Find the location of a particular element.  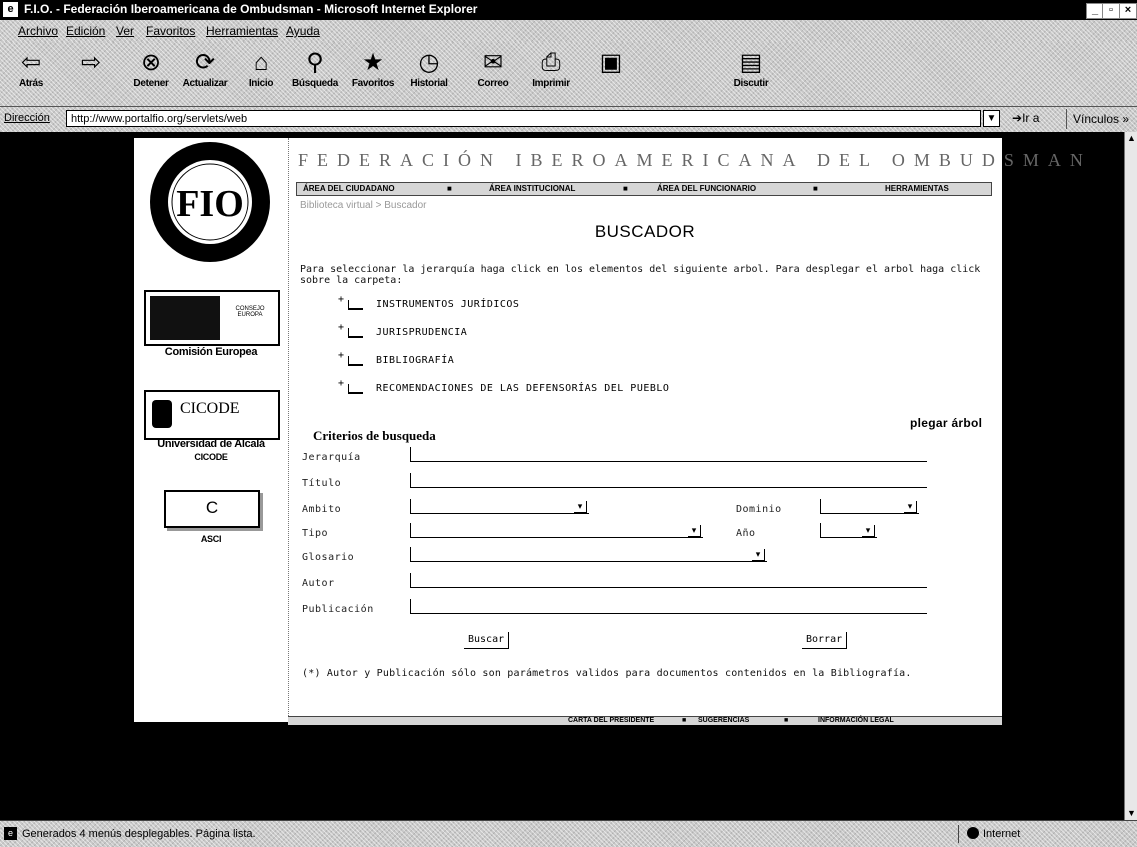

links-button: Vínculos » is located at coordinates (1097, 119).